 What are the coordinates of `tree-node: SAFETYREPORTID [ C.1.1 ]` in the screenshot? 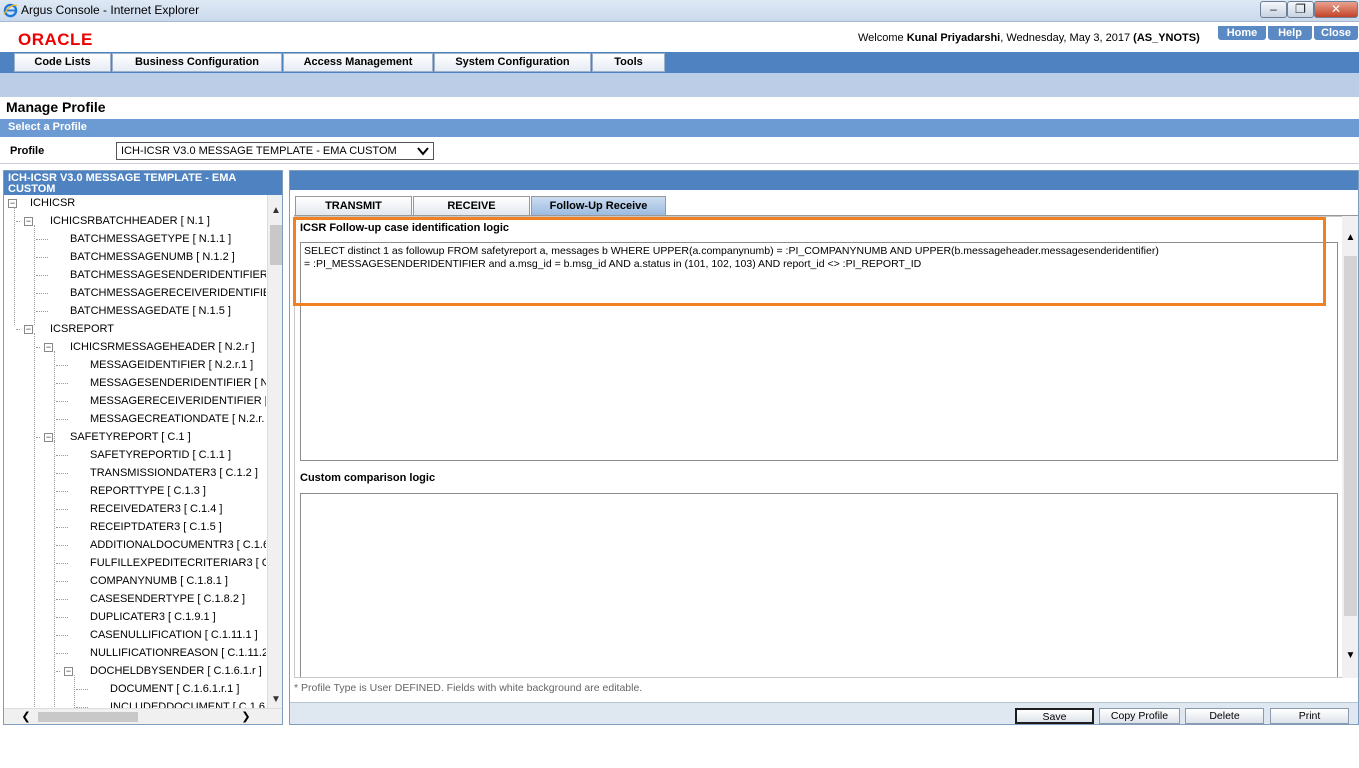 It's located at (160, 455).